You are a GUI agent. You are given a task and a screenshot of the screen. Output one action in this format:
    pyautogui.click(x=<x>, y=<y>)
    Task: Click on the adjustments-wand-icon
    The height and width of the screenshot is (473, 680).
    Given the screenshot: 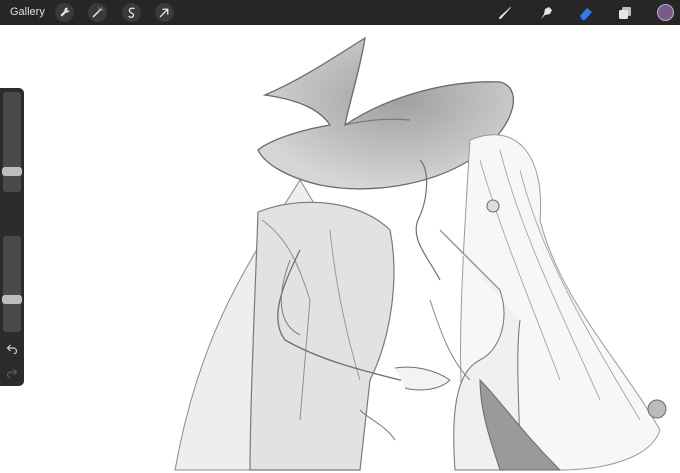 What is the action you would take?
    pyautogui.click(x=97, y=12)
    